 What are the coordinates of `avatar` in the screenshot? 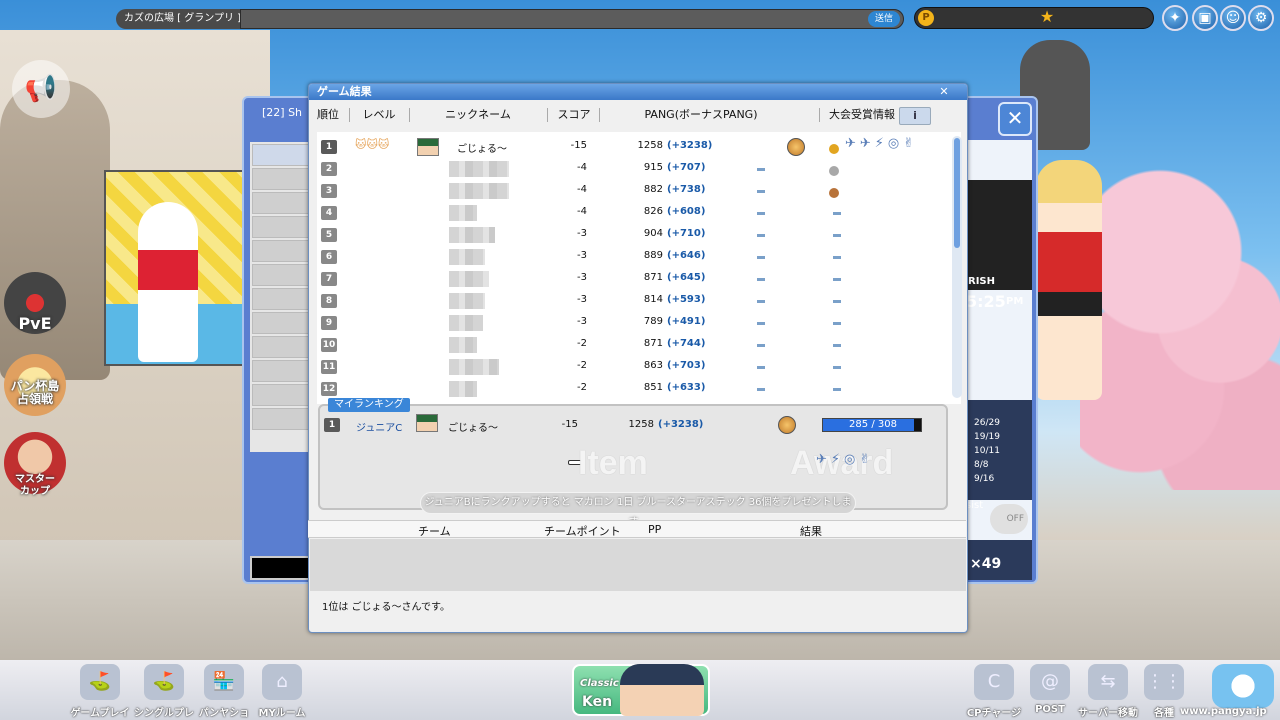 It's located at (428, 147).